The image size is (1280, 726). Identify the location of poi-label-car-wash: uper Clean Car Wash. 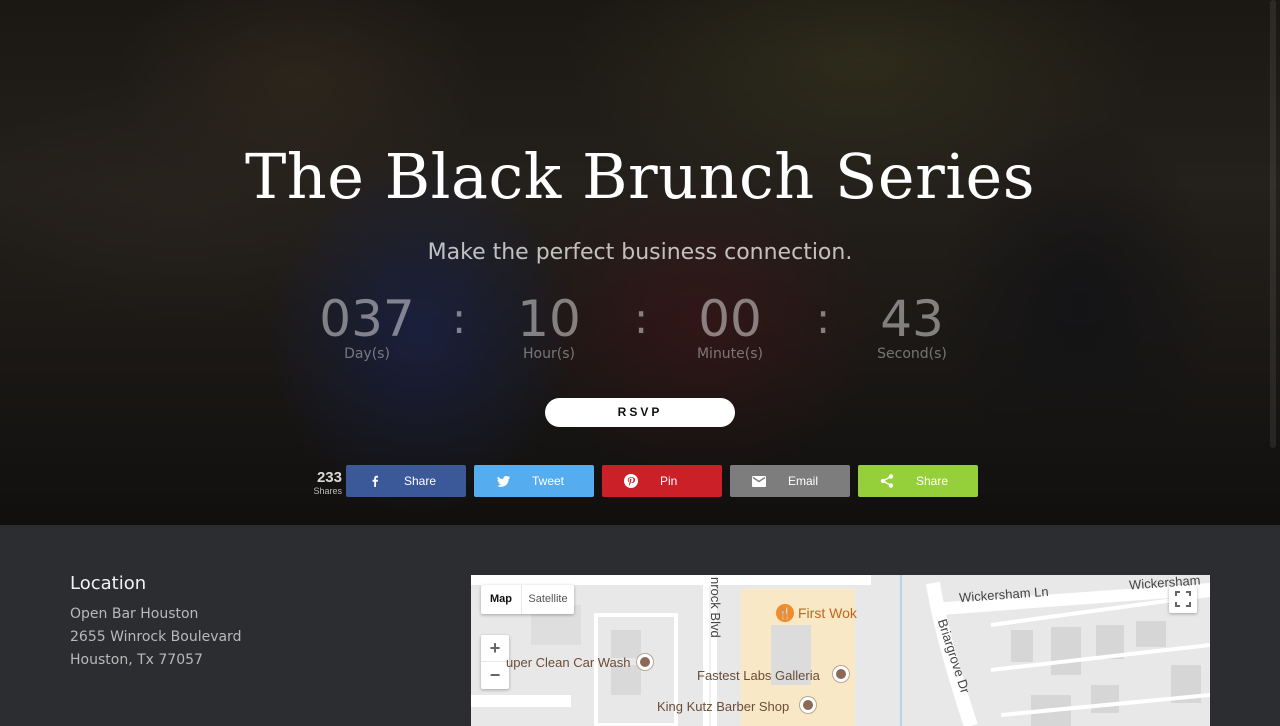
(568, 662).